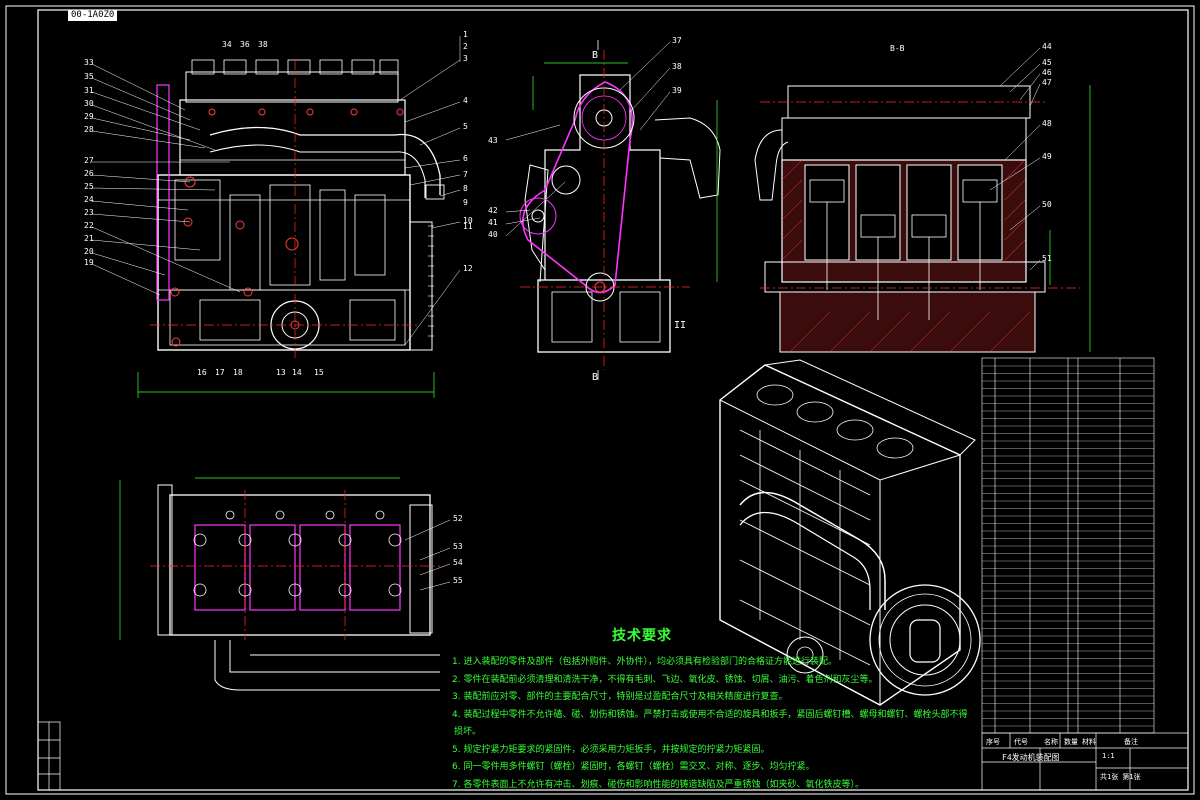 This screenshot has height=800, width=1200. I want to click on callout-50: 50, so click(1047, 204).